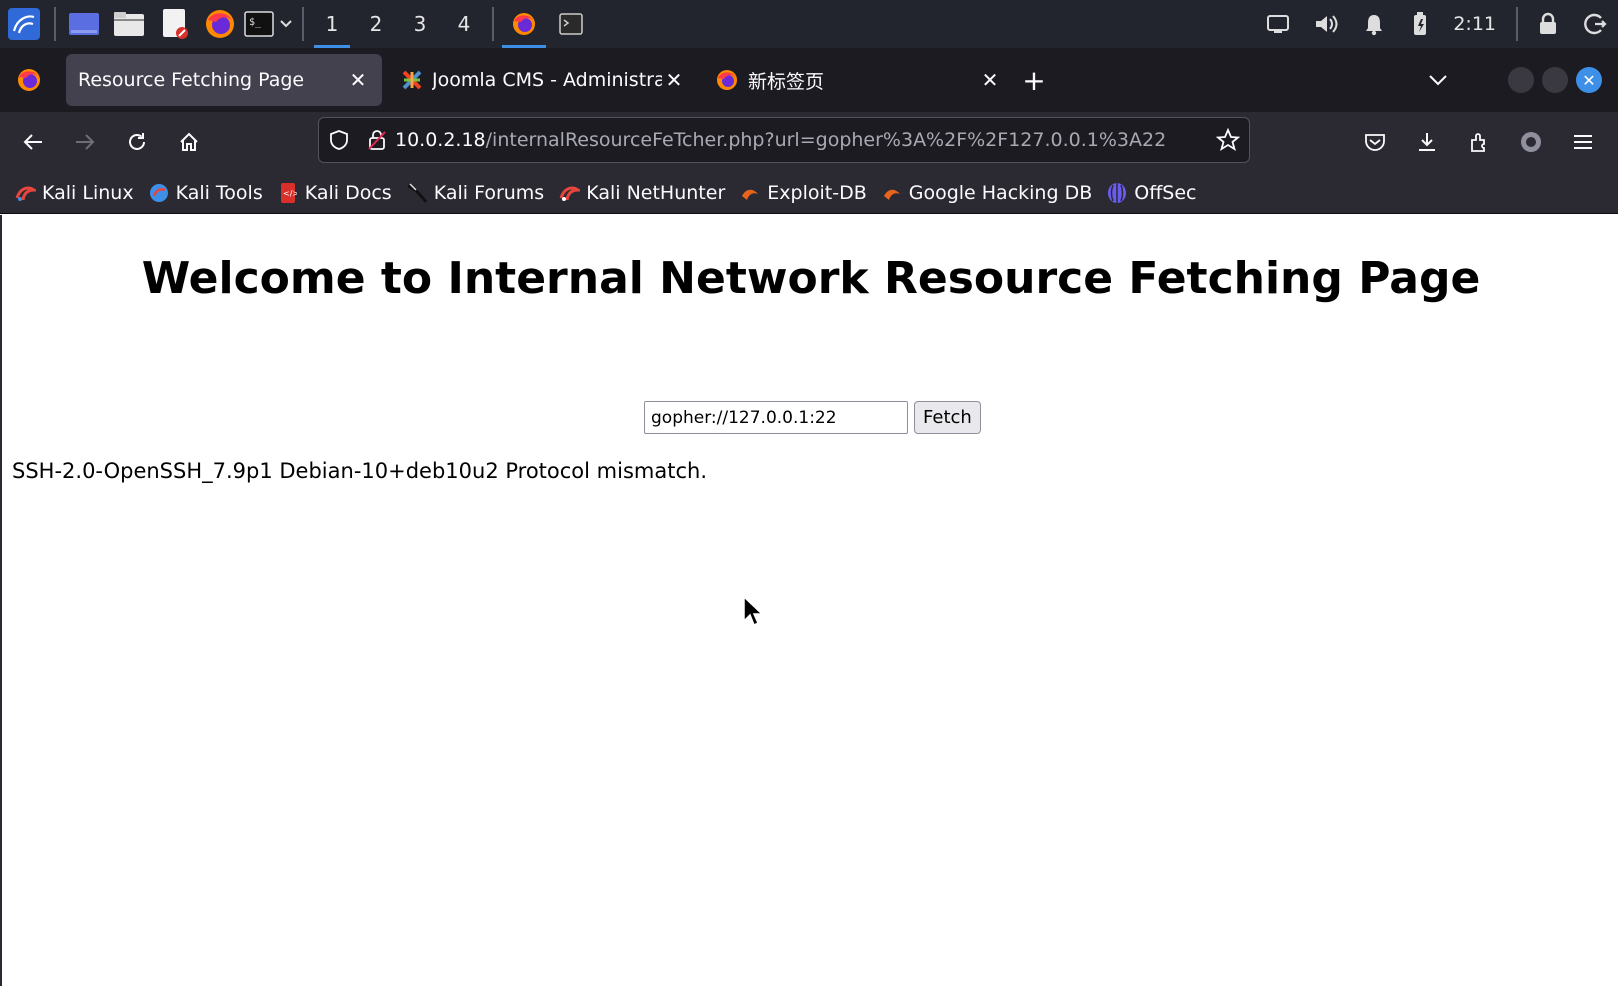  Describe the element at coordinates (571, 24) in the screenshot. I see `terminal-window-button` at that location.